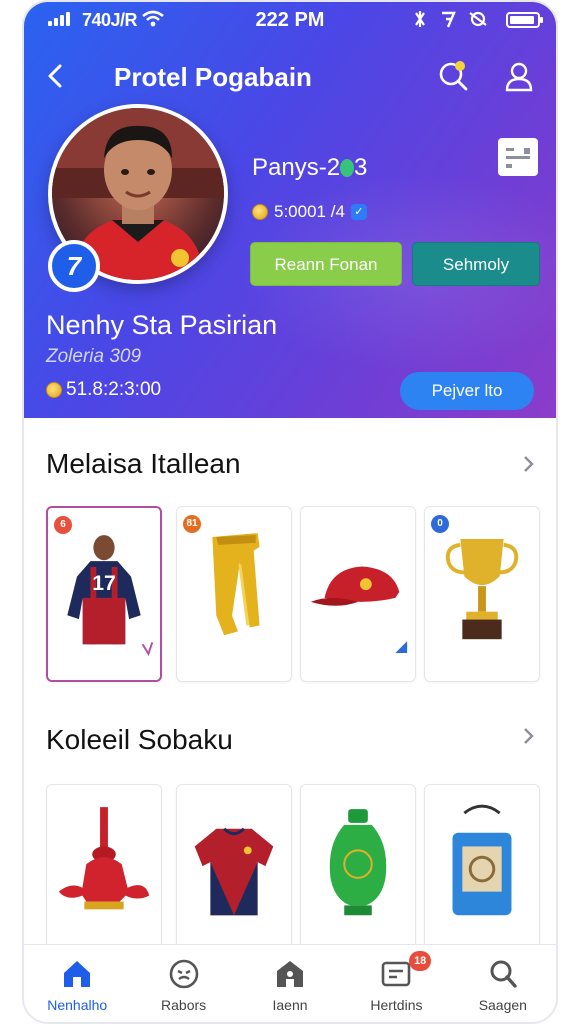 The height and width of the screenshot is (1024, 576). What do you see at coordinates (518, 157) in the screenshot?
I see `qr-code-button` at bounding box center [518, 157].